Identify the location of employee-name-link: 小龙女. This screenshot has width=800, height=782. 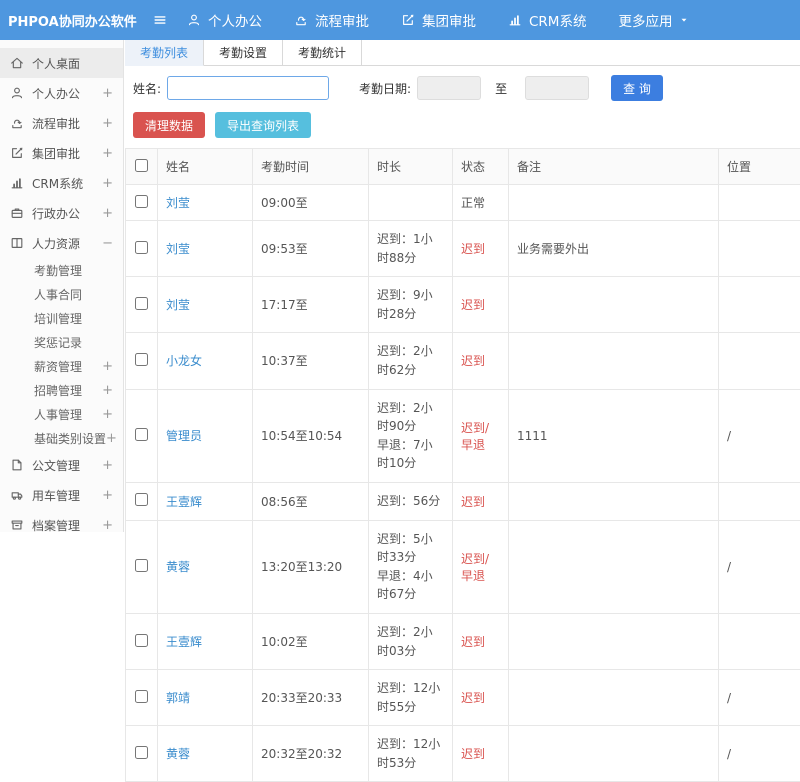
(184, 361).